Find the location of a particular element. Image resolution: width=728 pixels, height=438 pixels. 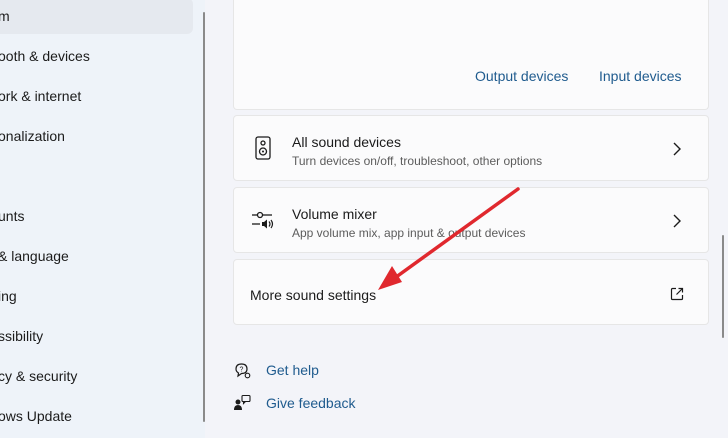

sidebar-item-gaming: ing is located at coordinates (96, 296).